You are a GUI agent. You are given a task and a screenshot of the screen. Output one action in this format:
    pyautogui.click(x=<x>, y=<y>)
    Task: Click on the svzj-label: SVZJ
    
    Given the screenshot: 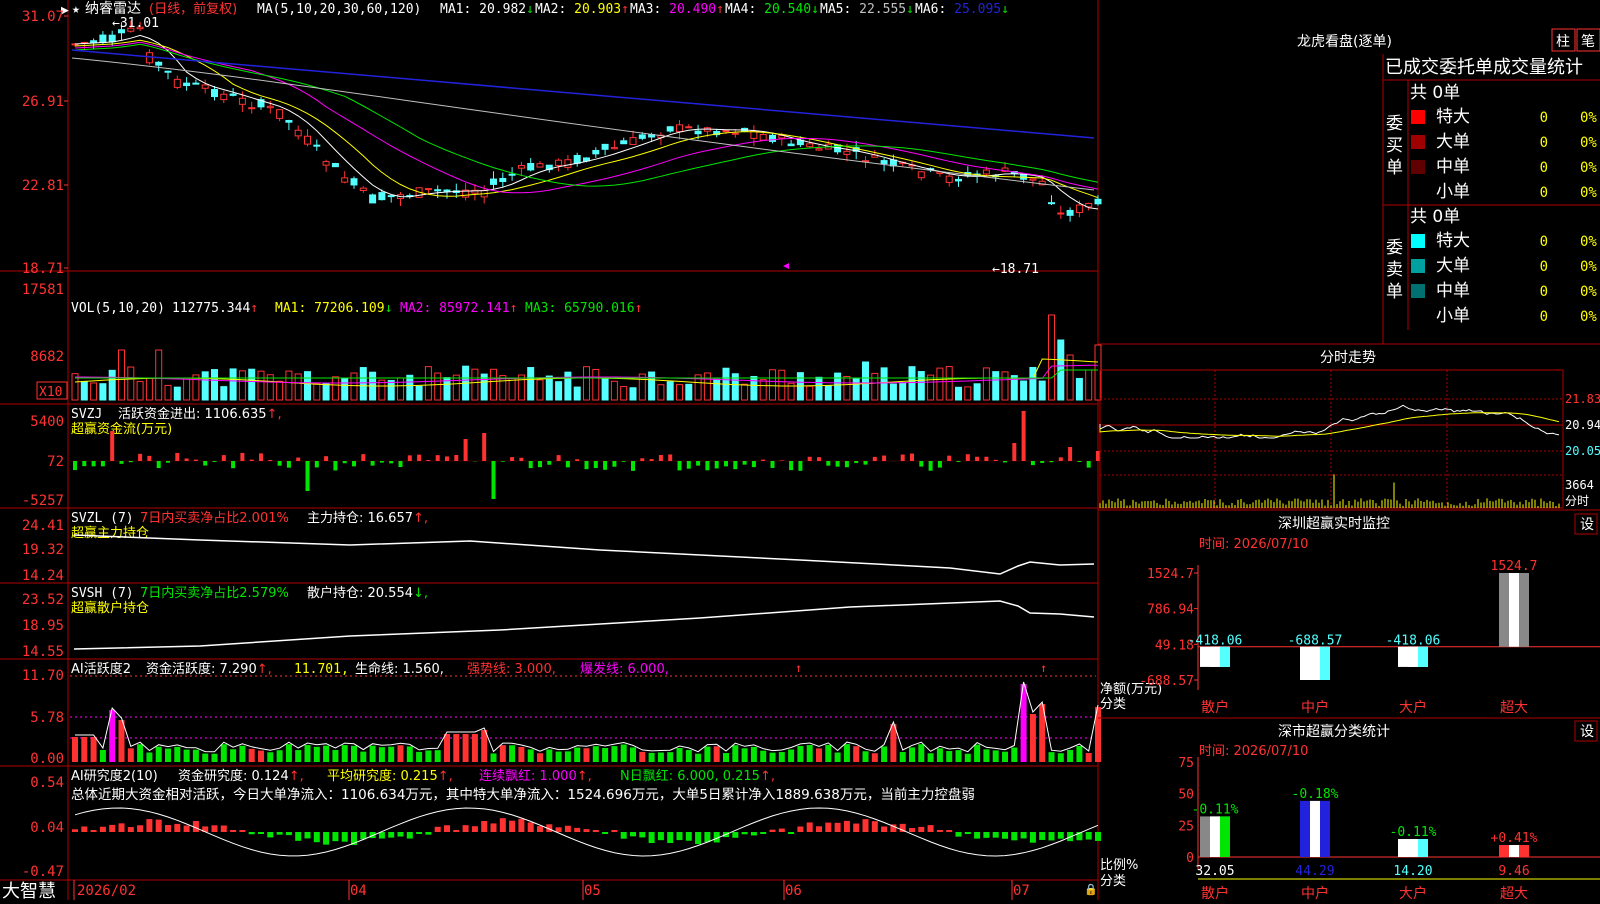 What is the action you would take?
    pyautogui.click(x=86, y=414)
    